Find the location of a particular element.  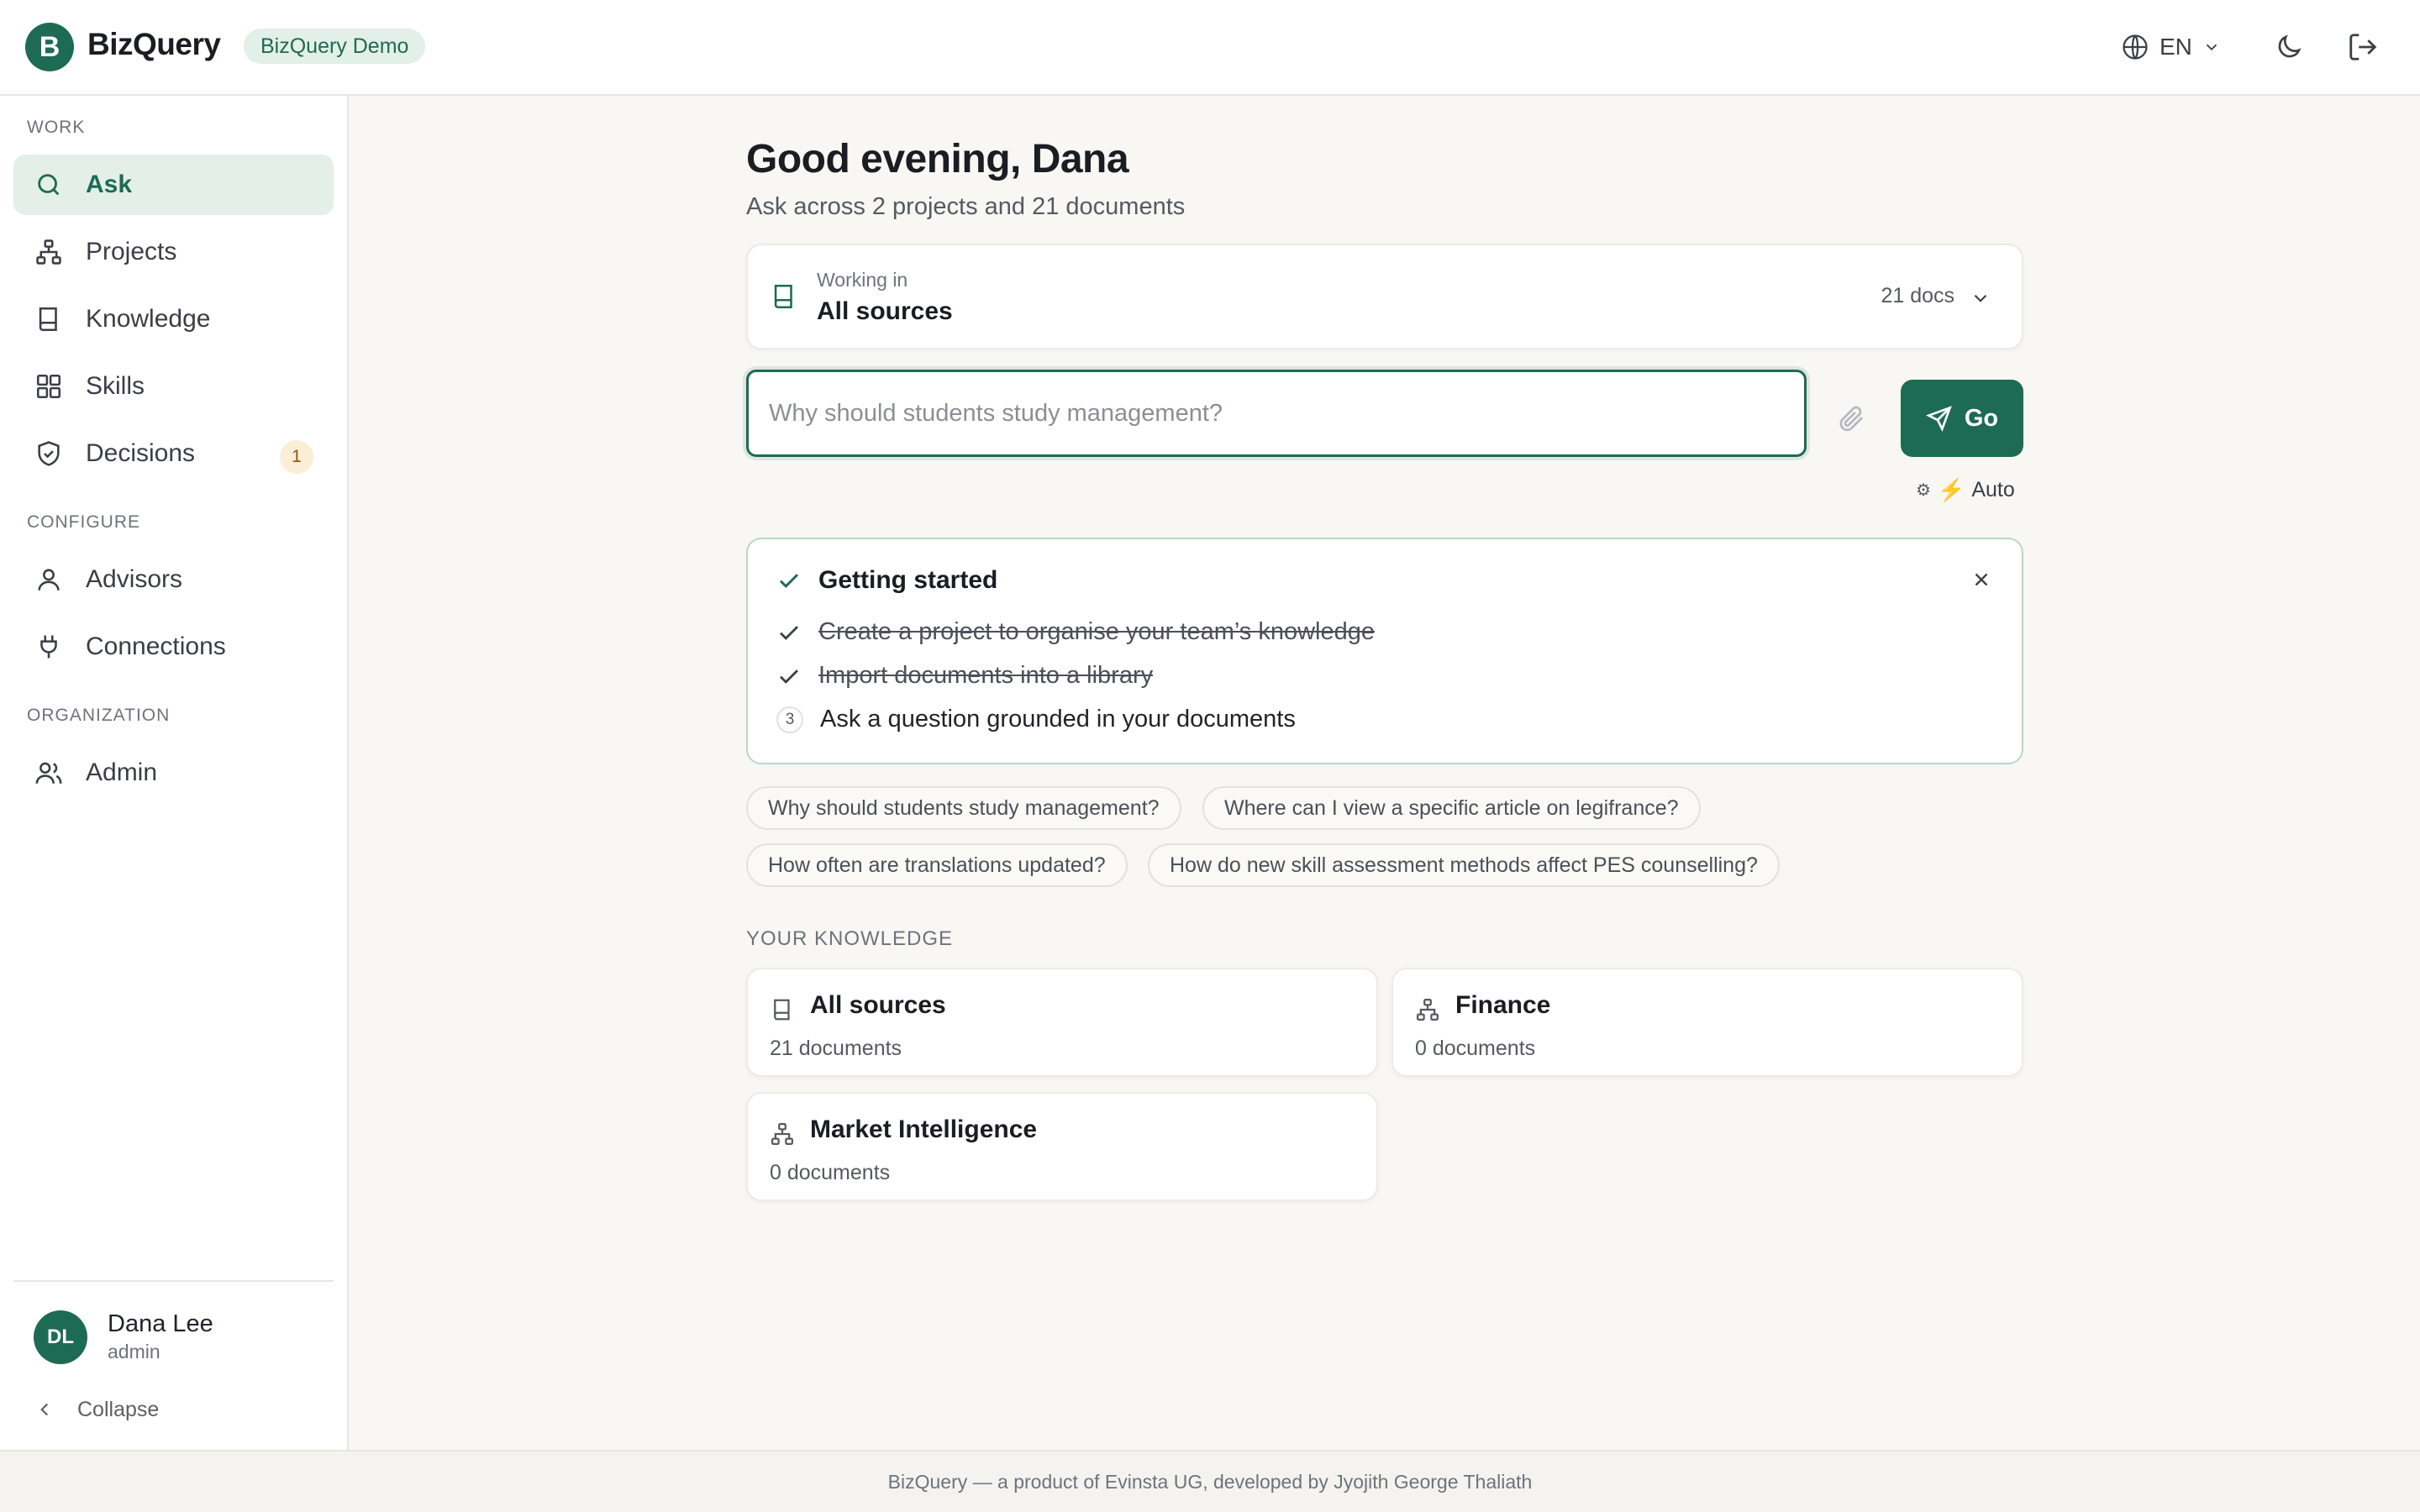

bolt-icon: ⚡ is located at coordinates (1951, 489).